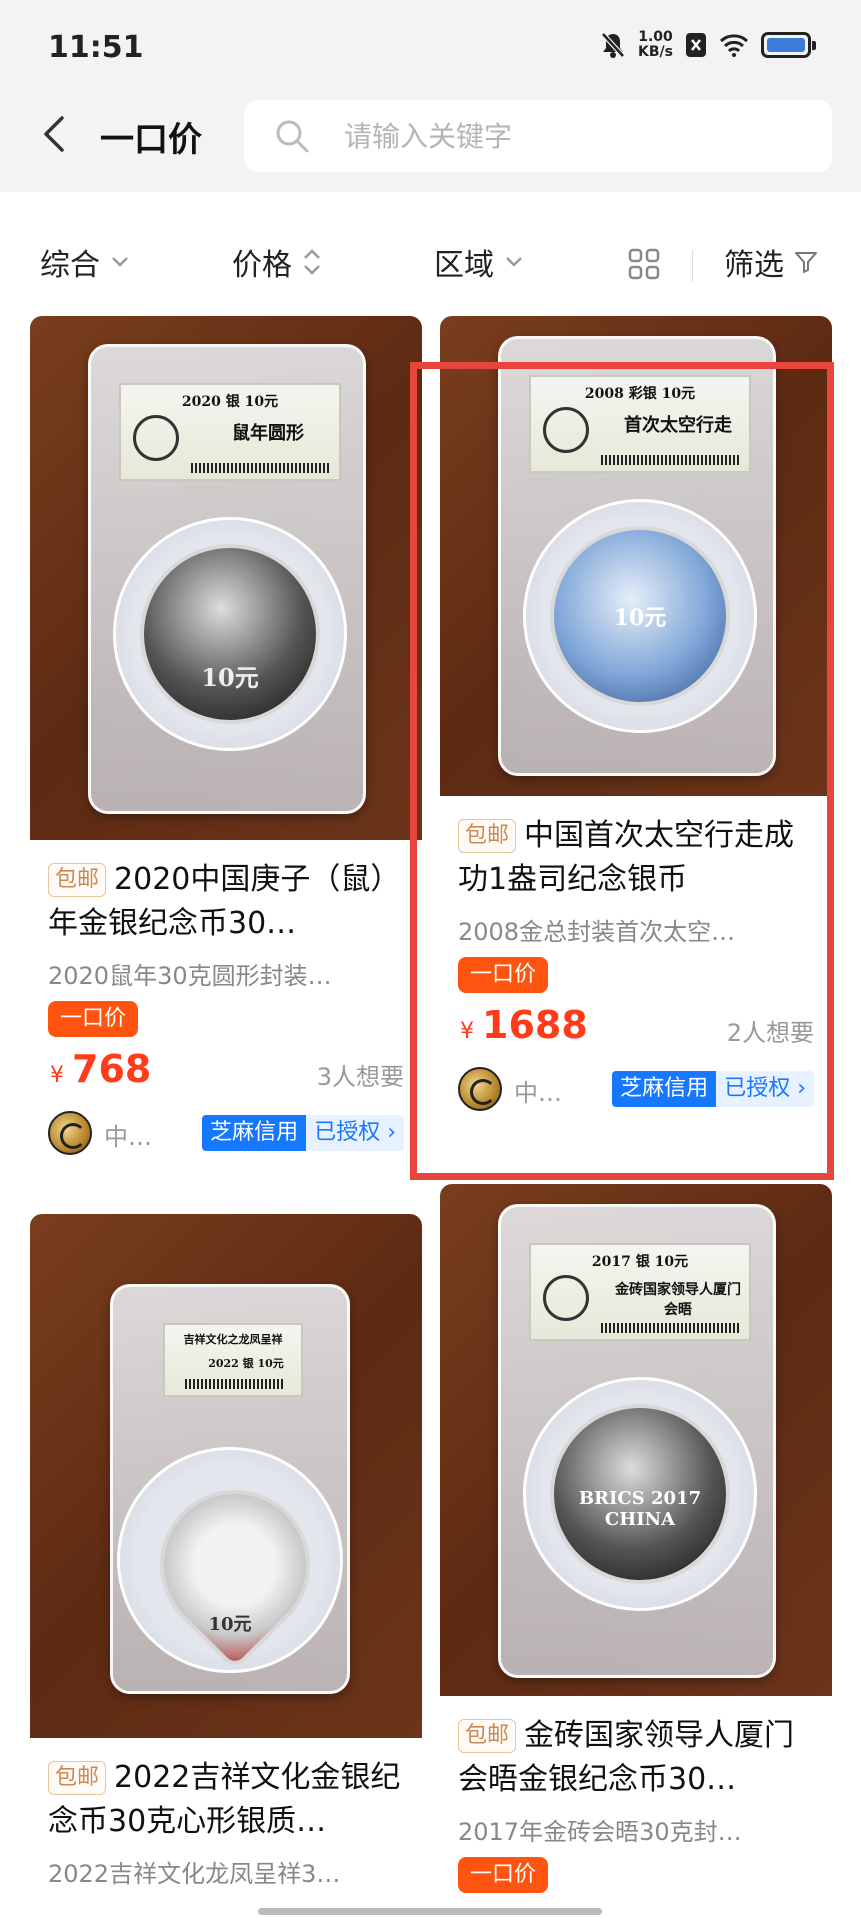 The width and height of the screenshot is (861, 1920). What do you see at coordinates (644, 264) in the screenshot?
I see `grid-view-icon` at bounding box center [644, 264].